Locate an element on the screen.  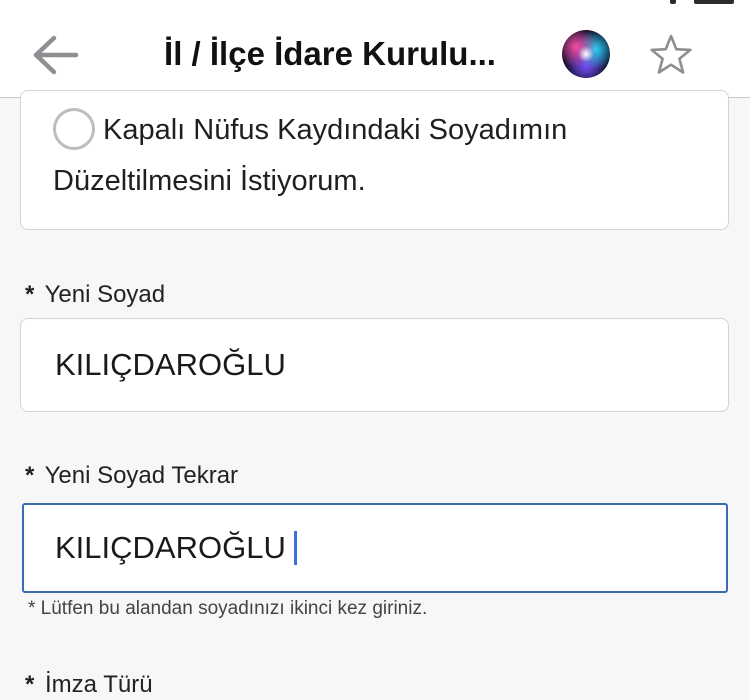
status-bar-remnant is located at coordinates (375, 4).